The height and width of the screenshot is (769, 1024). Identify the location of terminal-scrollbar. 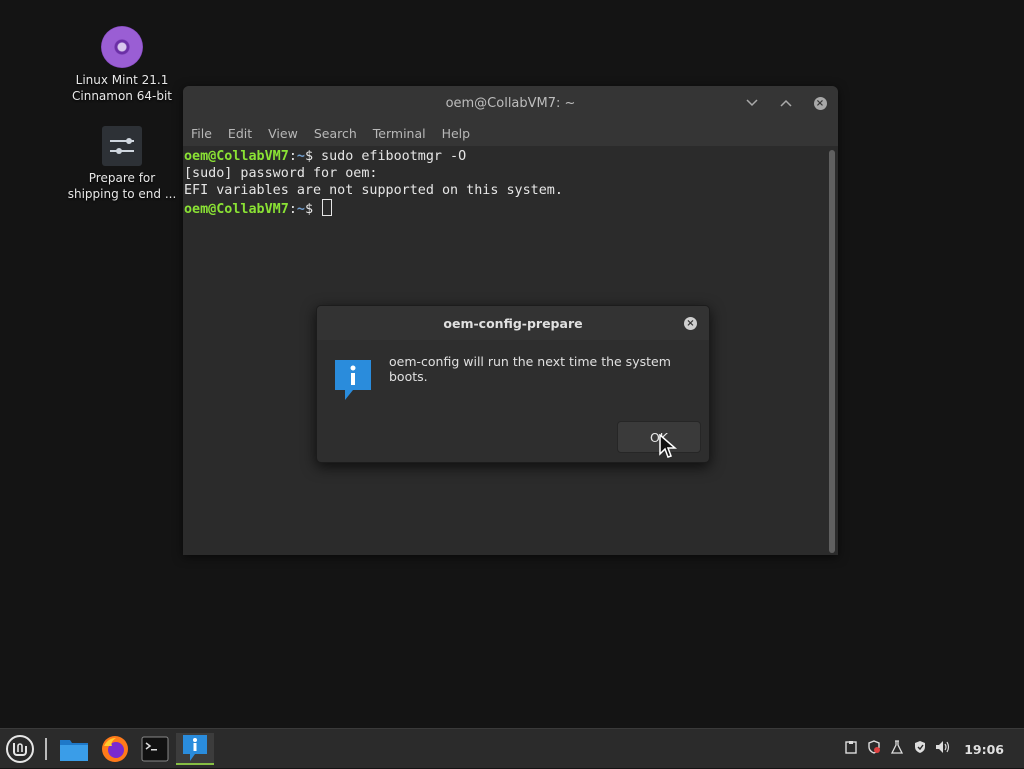
(832, 351).